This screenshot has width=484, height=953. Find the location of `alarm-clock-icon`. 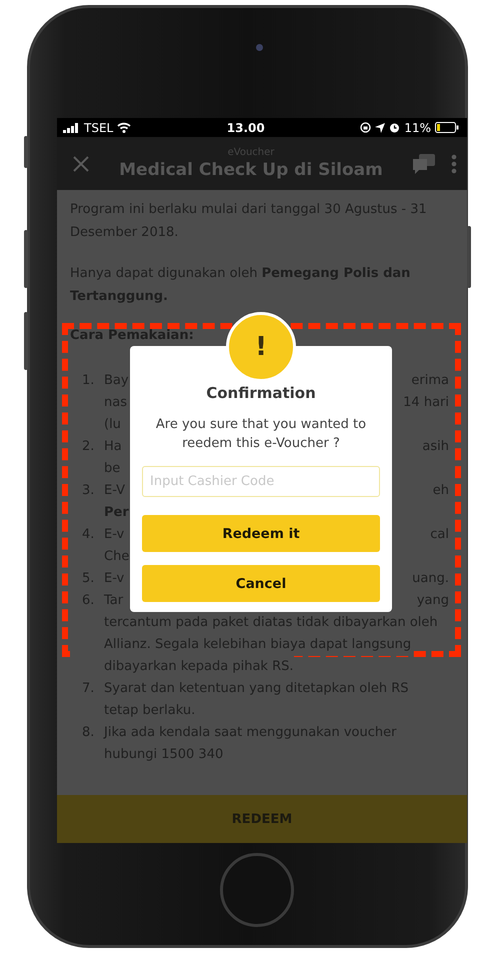

alarm-clock-icon is located at coordinates (394, 127).